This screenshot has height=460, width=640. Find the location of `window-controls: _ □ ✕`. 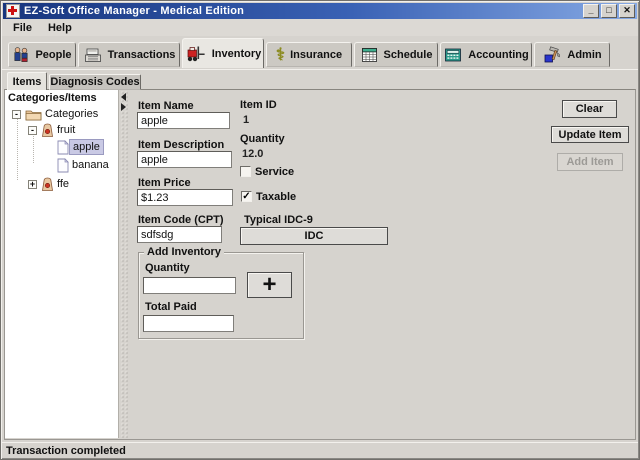

window-controls: _ □ ✕ is located at coordinates (609, 11).